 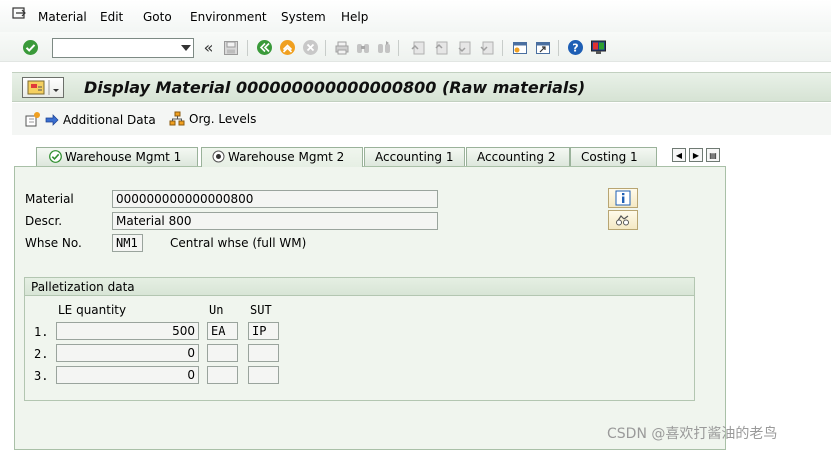 What do you see at coordinates (519, 47) in the screenshot?
I see `create-session-icon` at bounding box center [519, 47].